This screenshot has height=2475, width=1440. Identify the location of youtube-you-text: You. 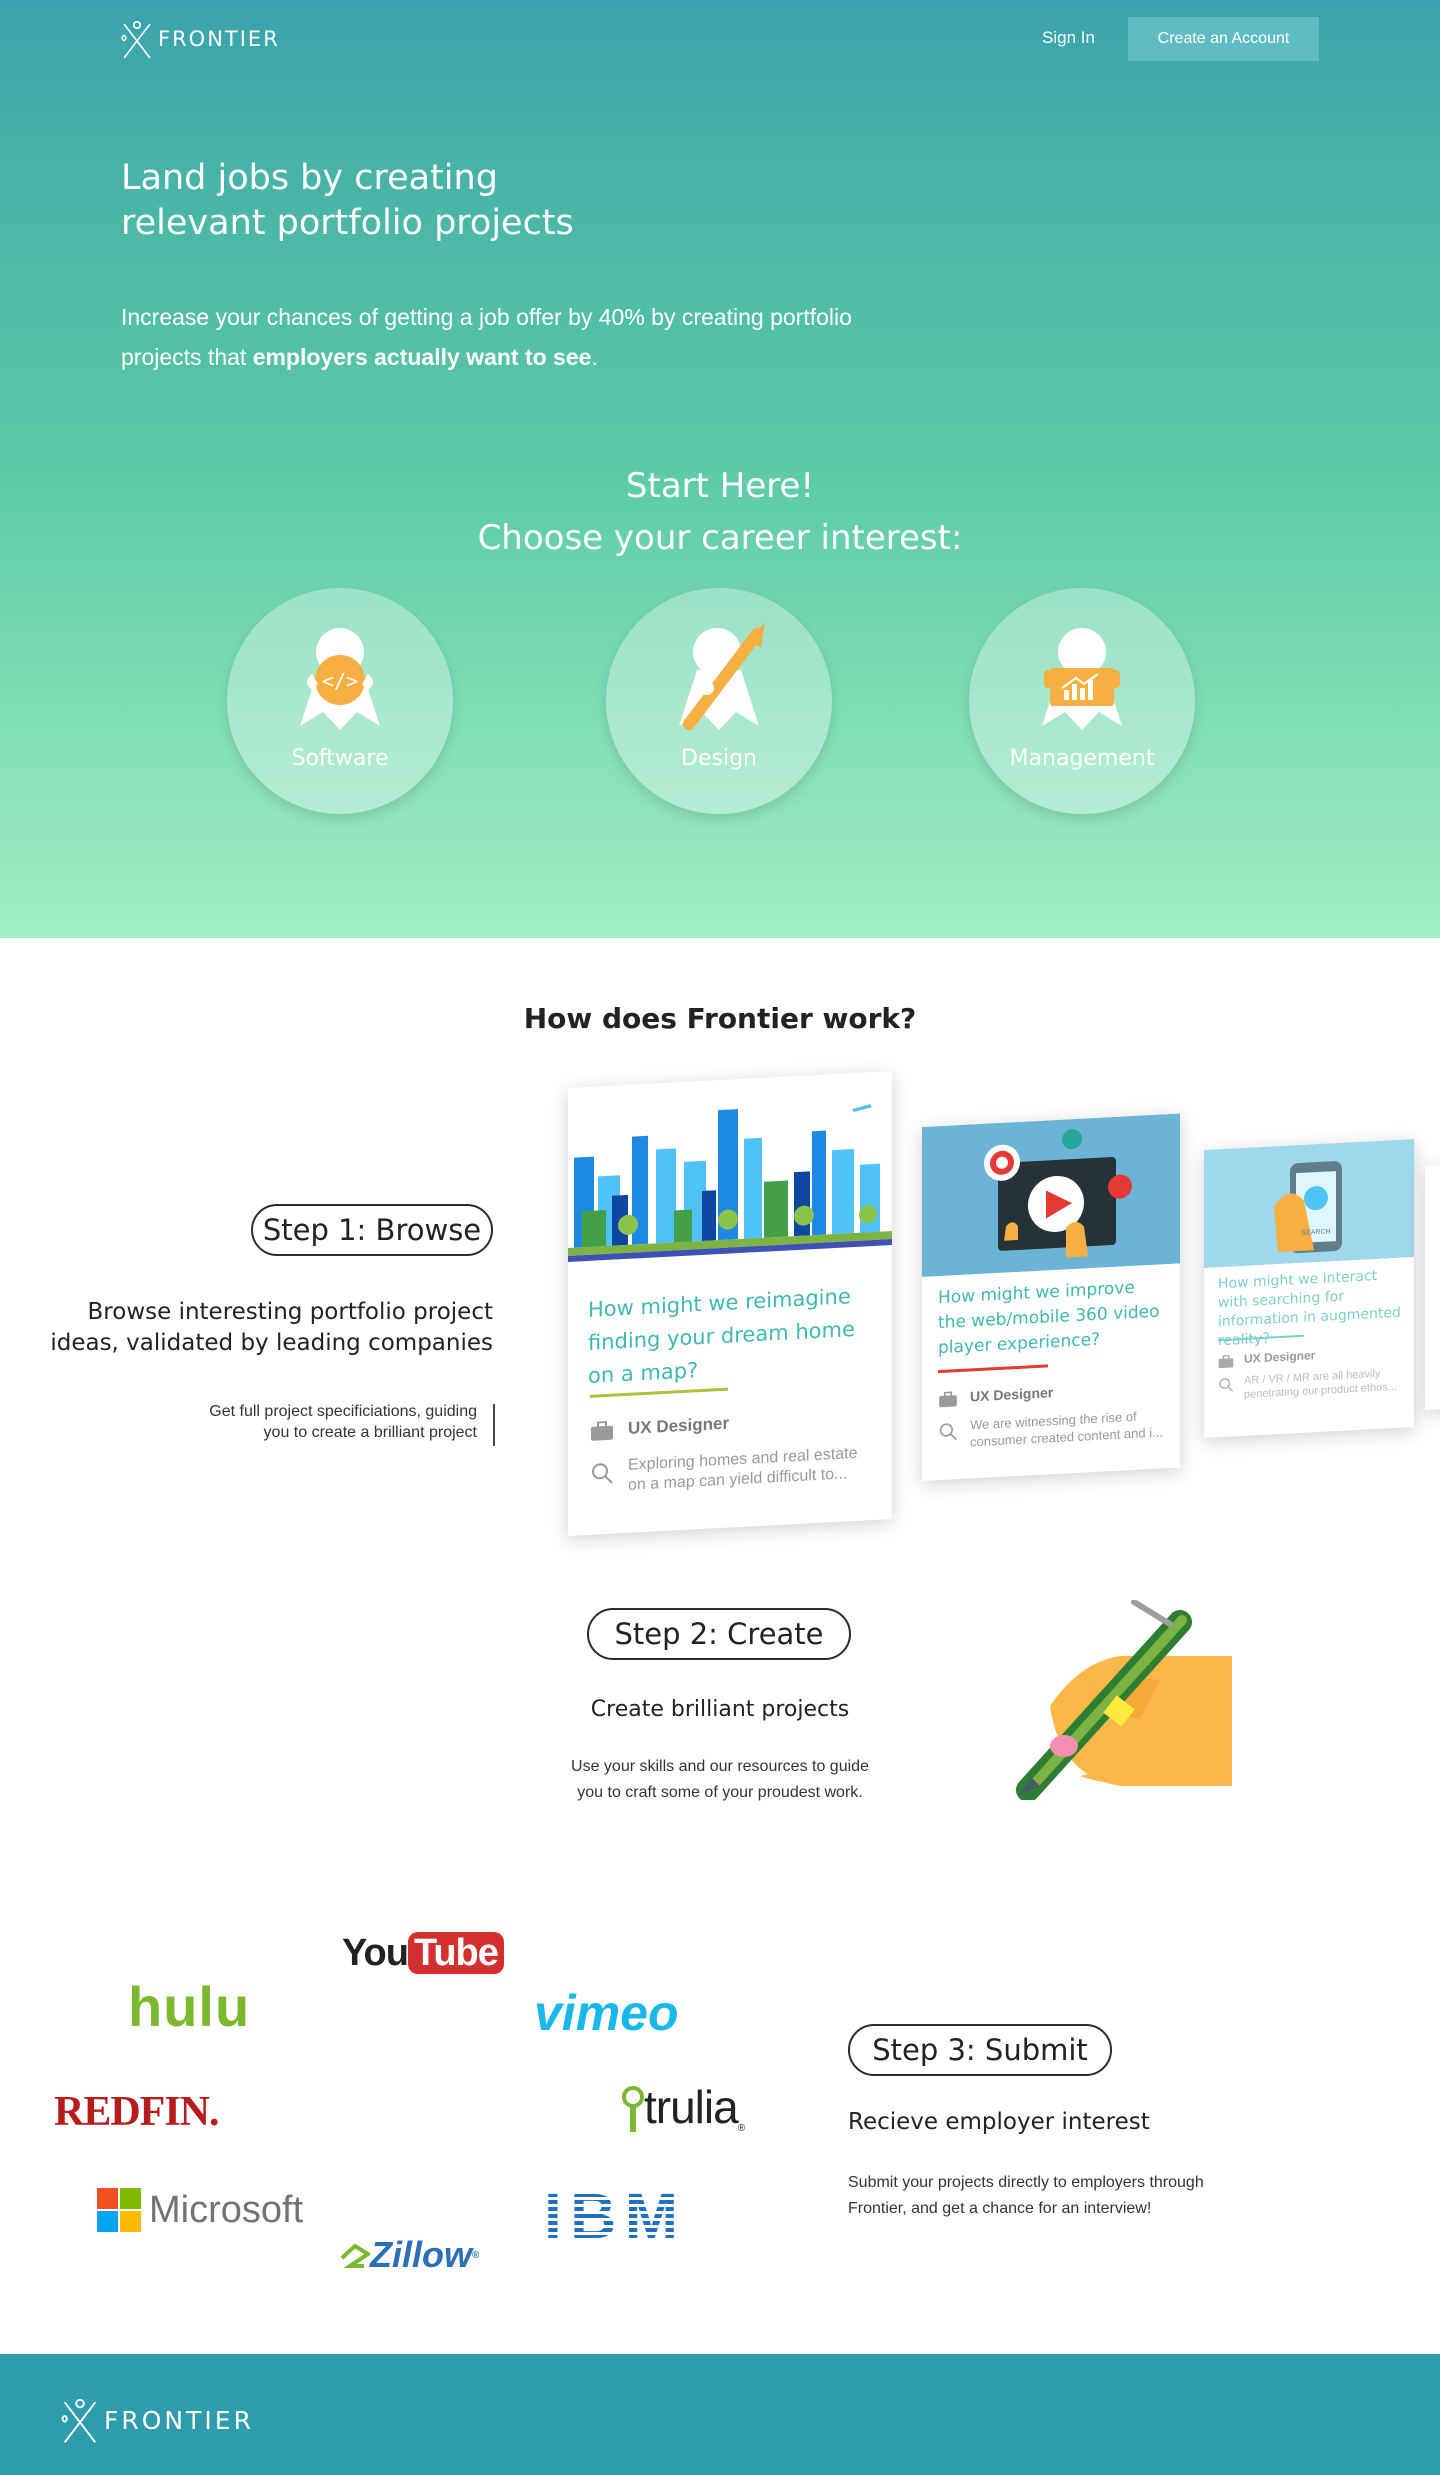
(375, 1953).